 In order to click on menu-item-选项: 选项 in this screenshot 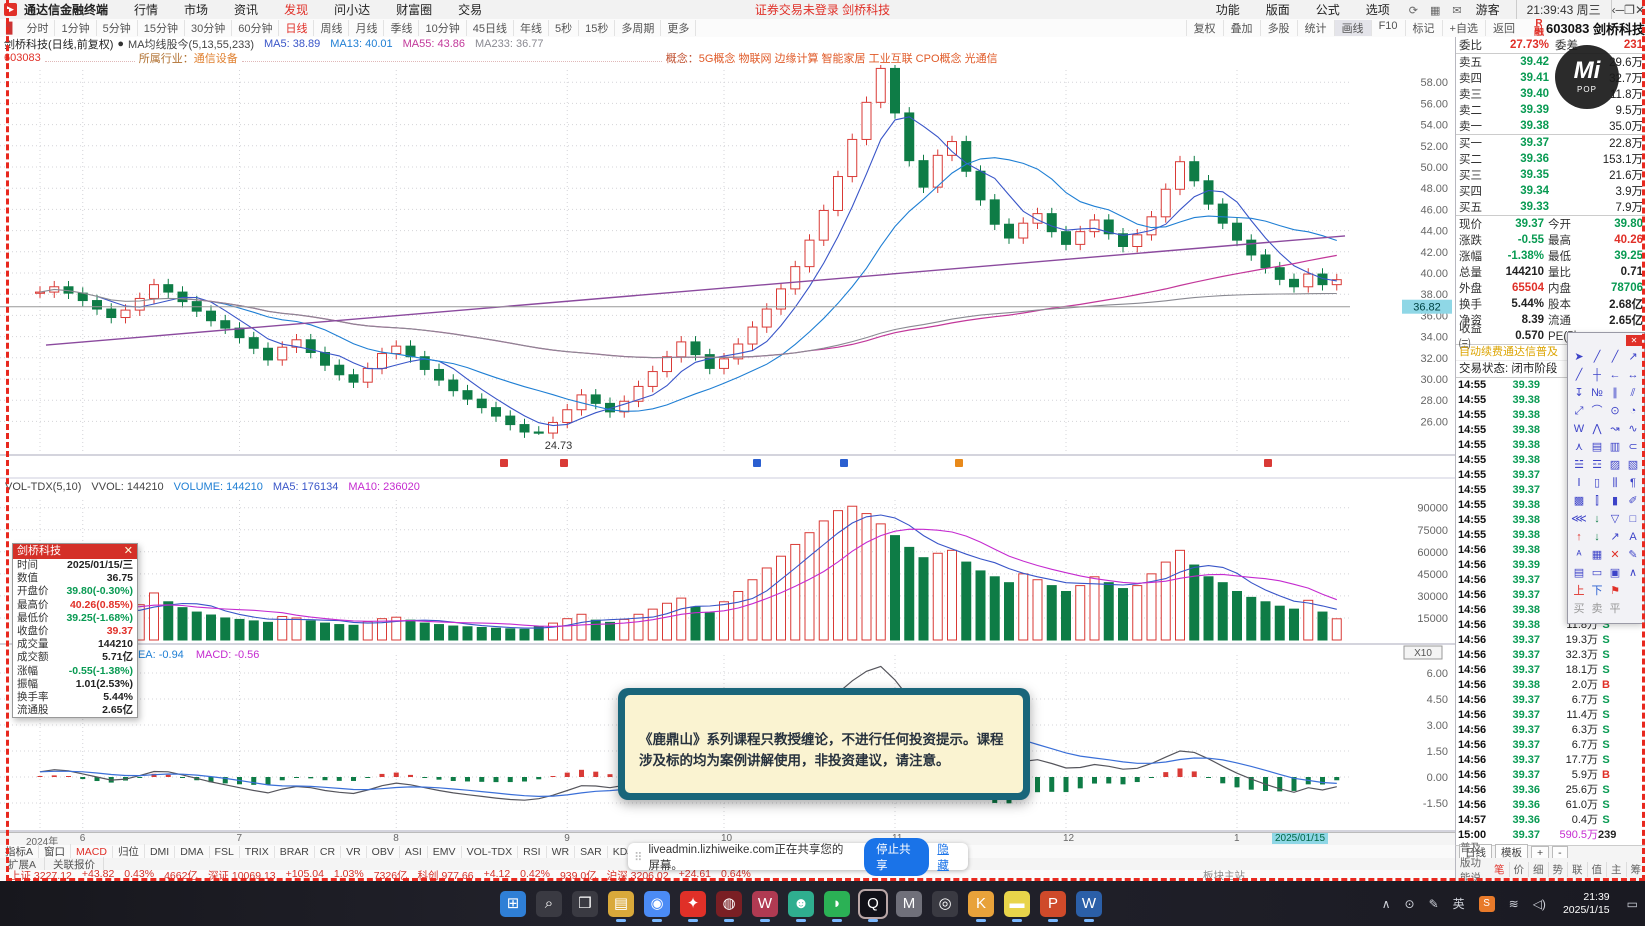, I will do `click(1378, 10)`.